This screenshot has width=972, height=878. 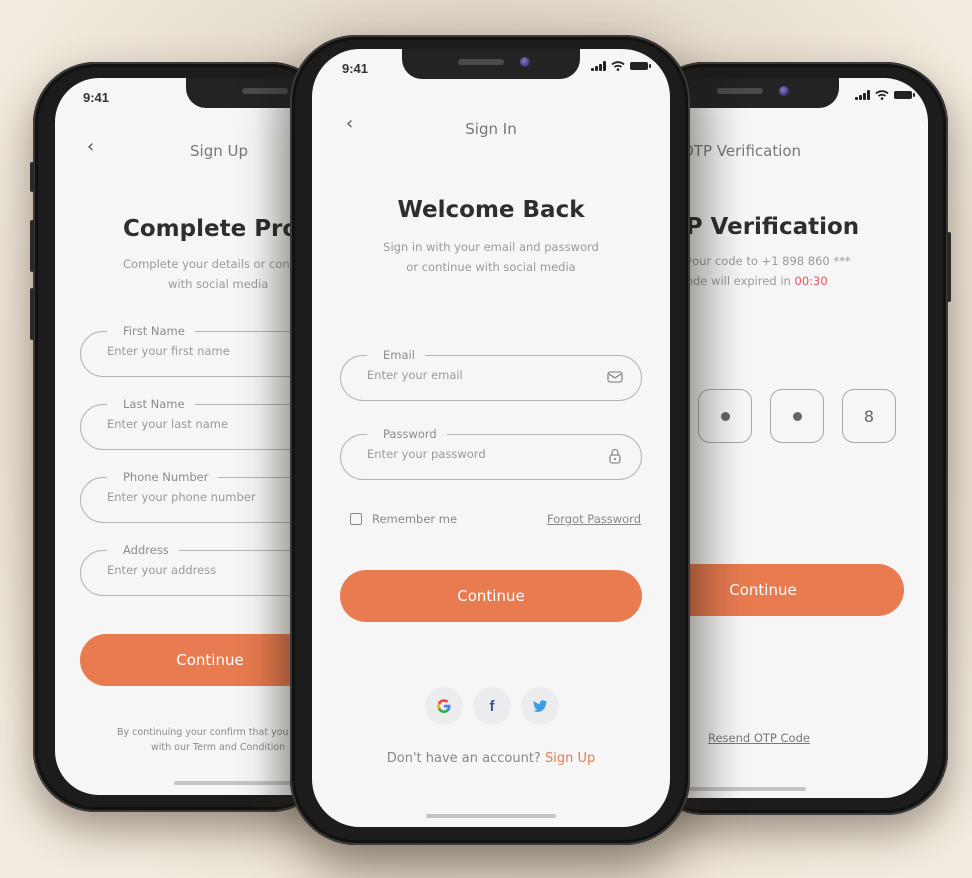 I want to click on facebook-icon: f, so click(x=492, y=706).